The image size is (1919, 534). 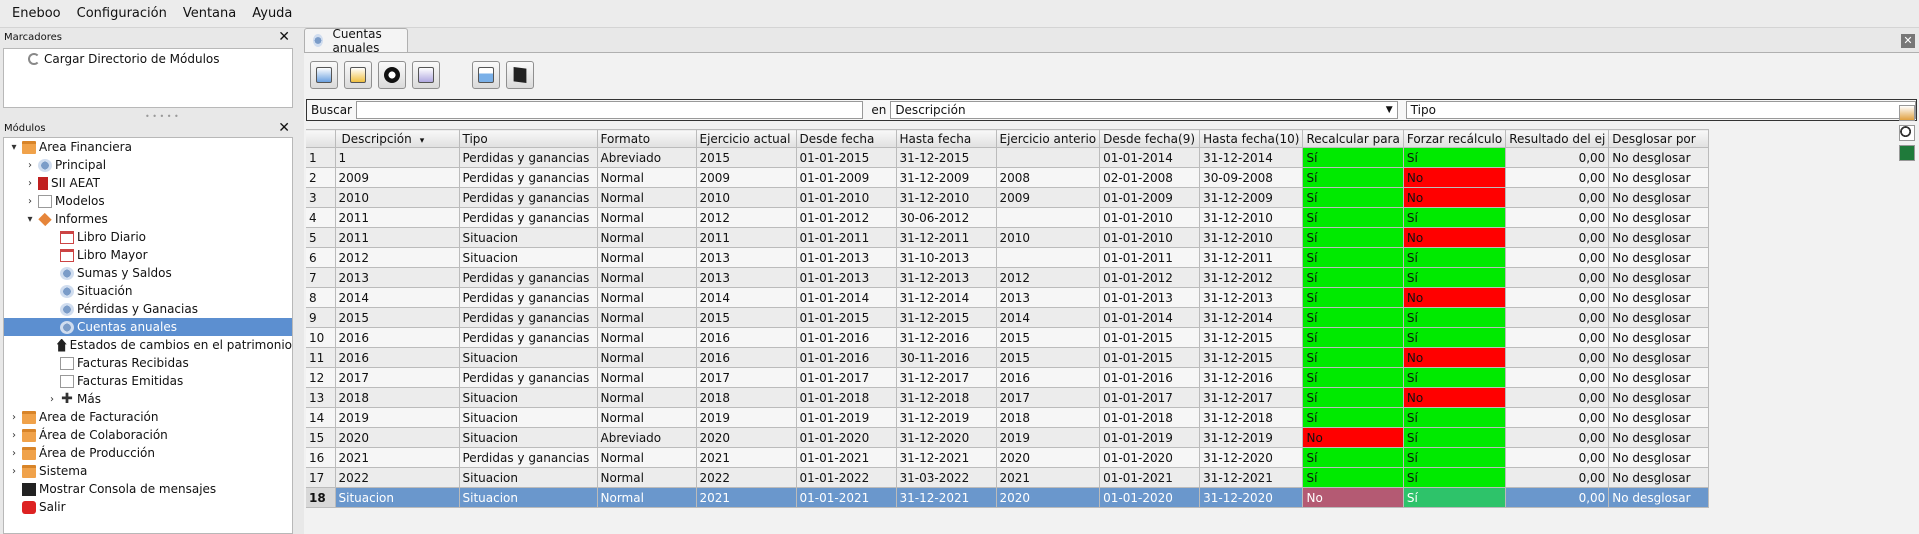 I want to click on delete-record-button, so click(x=392, y=75).